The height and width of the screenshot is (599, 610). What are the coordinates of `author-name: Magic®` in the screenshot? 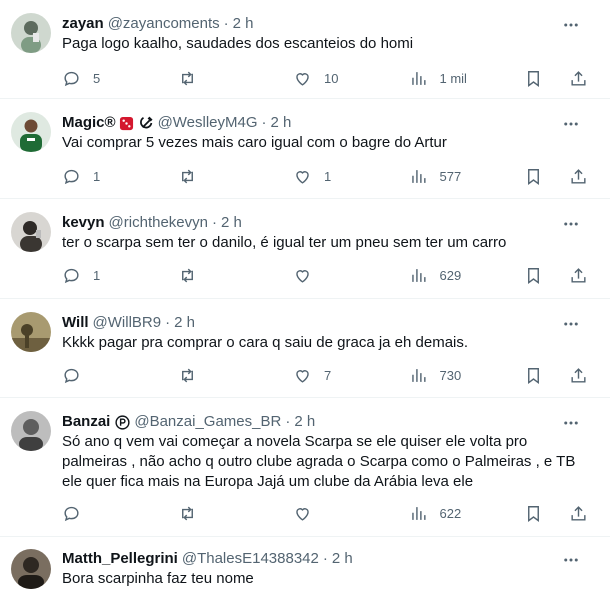 It's located at (89, 123).